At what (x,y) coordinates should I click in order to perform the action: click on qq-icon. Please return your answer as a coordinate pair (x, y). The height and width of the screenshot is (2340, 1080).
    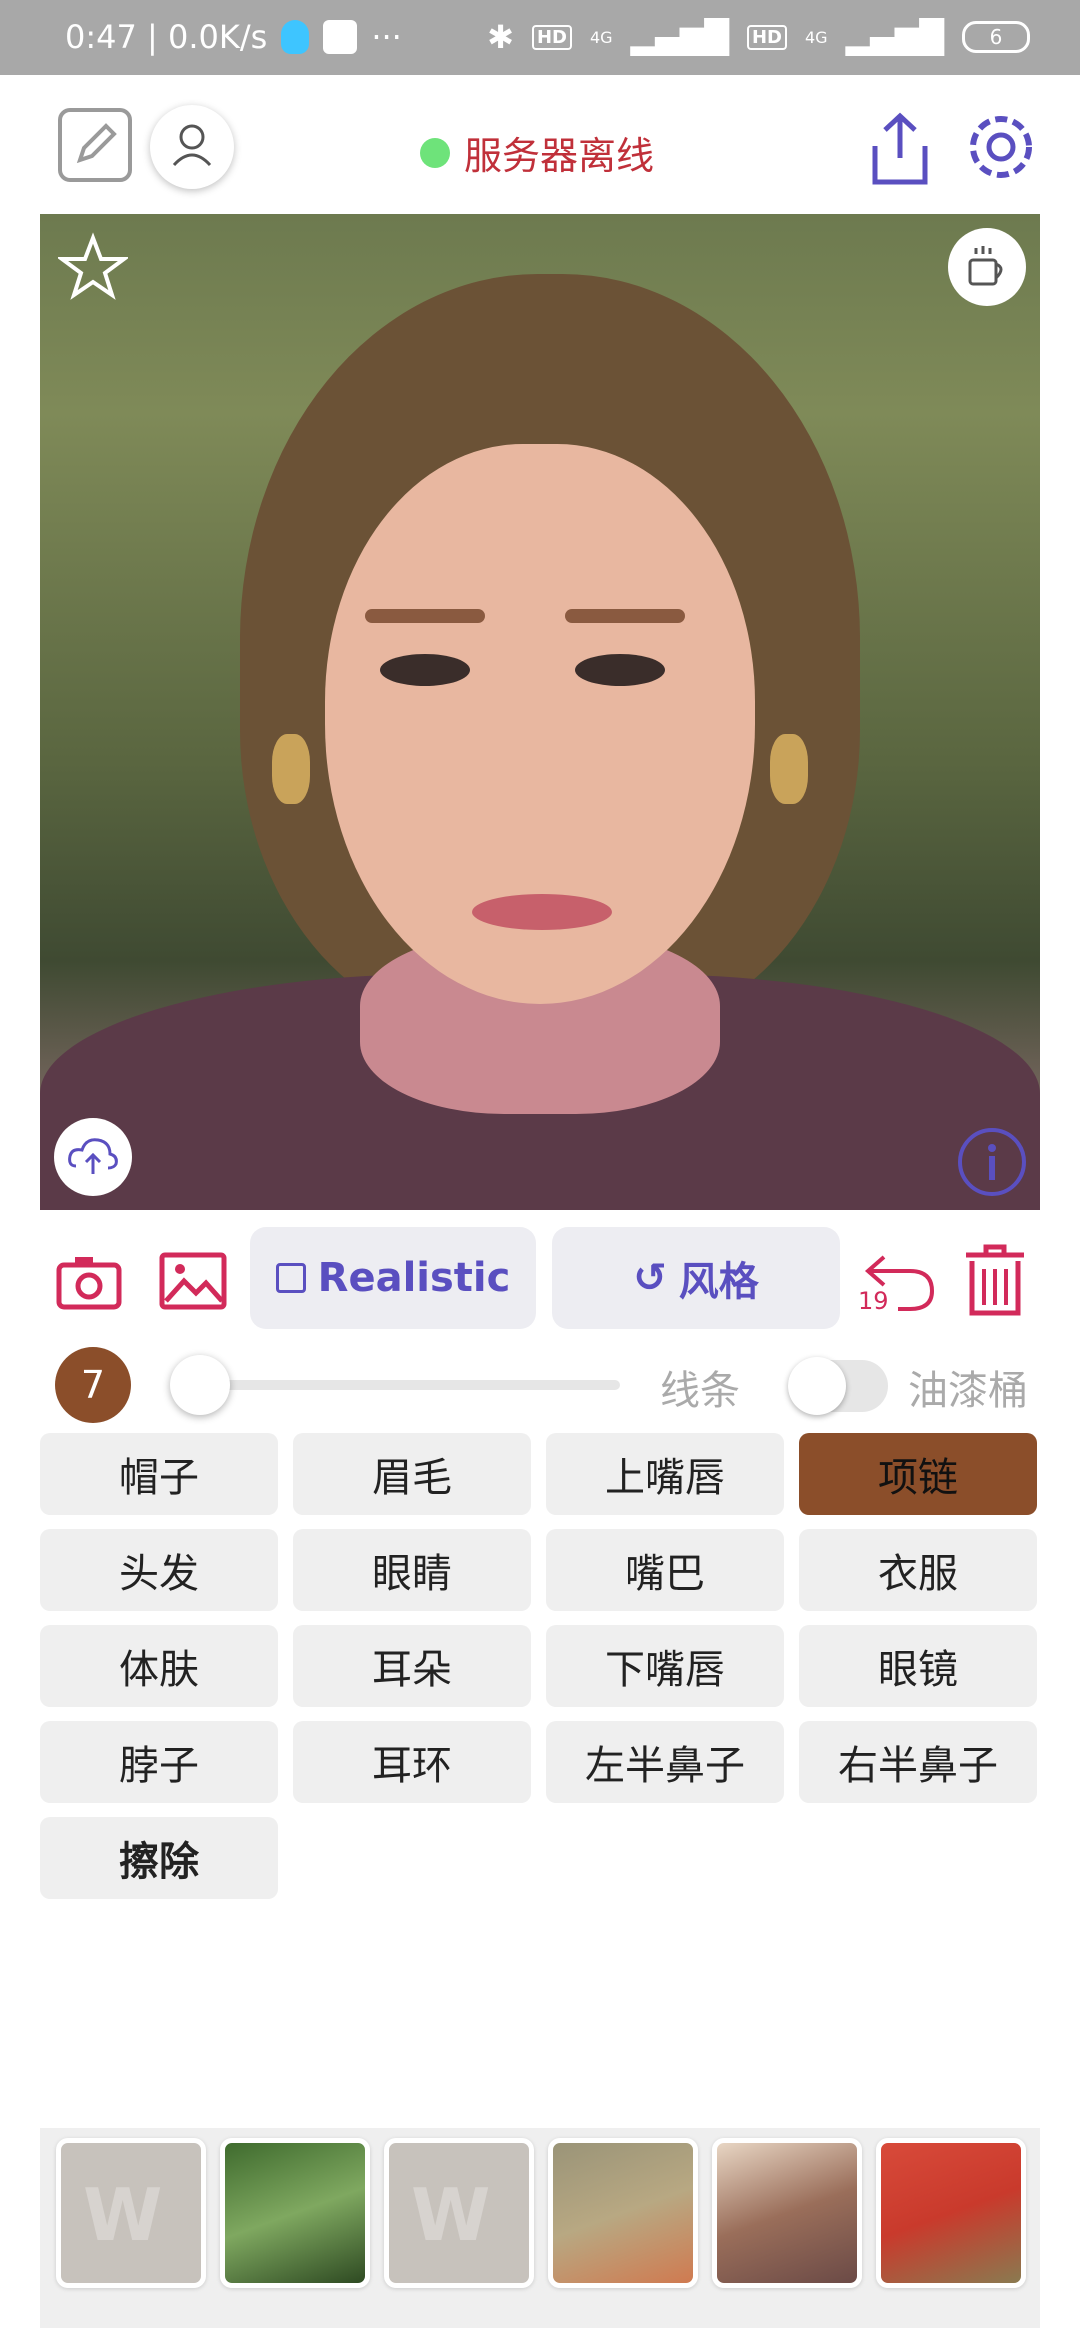
    Looking at the image, I should click on (295, 37).